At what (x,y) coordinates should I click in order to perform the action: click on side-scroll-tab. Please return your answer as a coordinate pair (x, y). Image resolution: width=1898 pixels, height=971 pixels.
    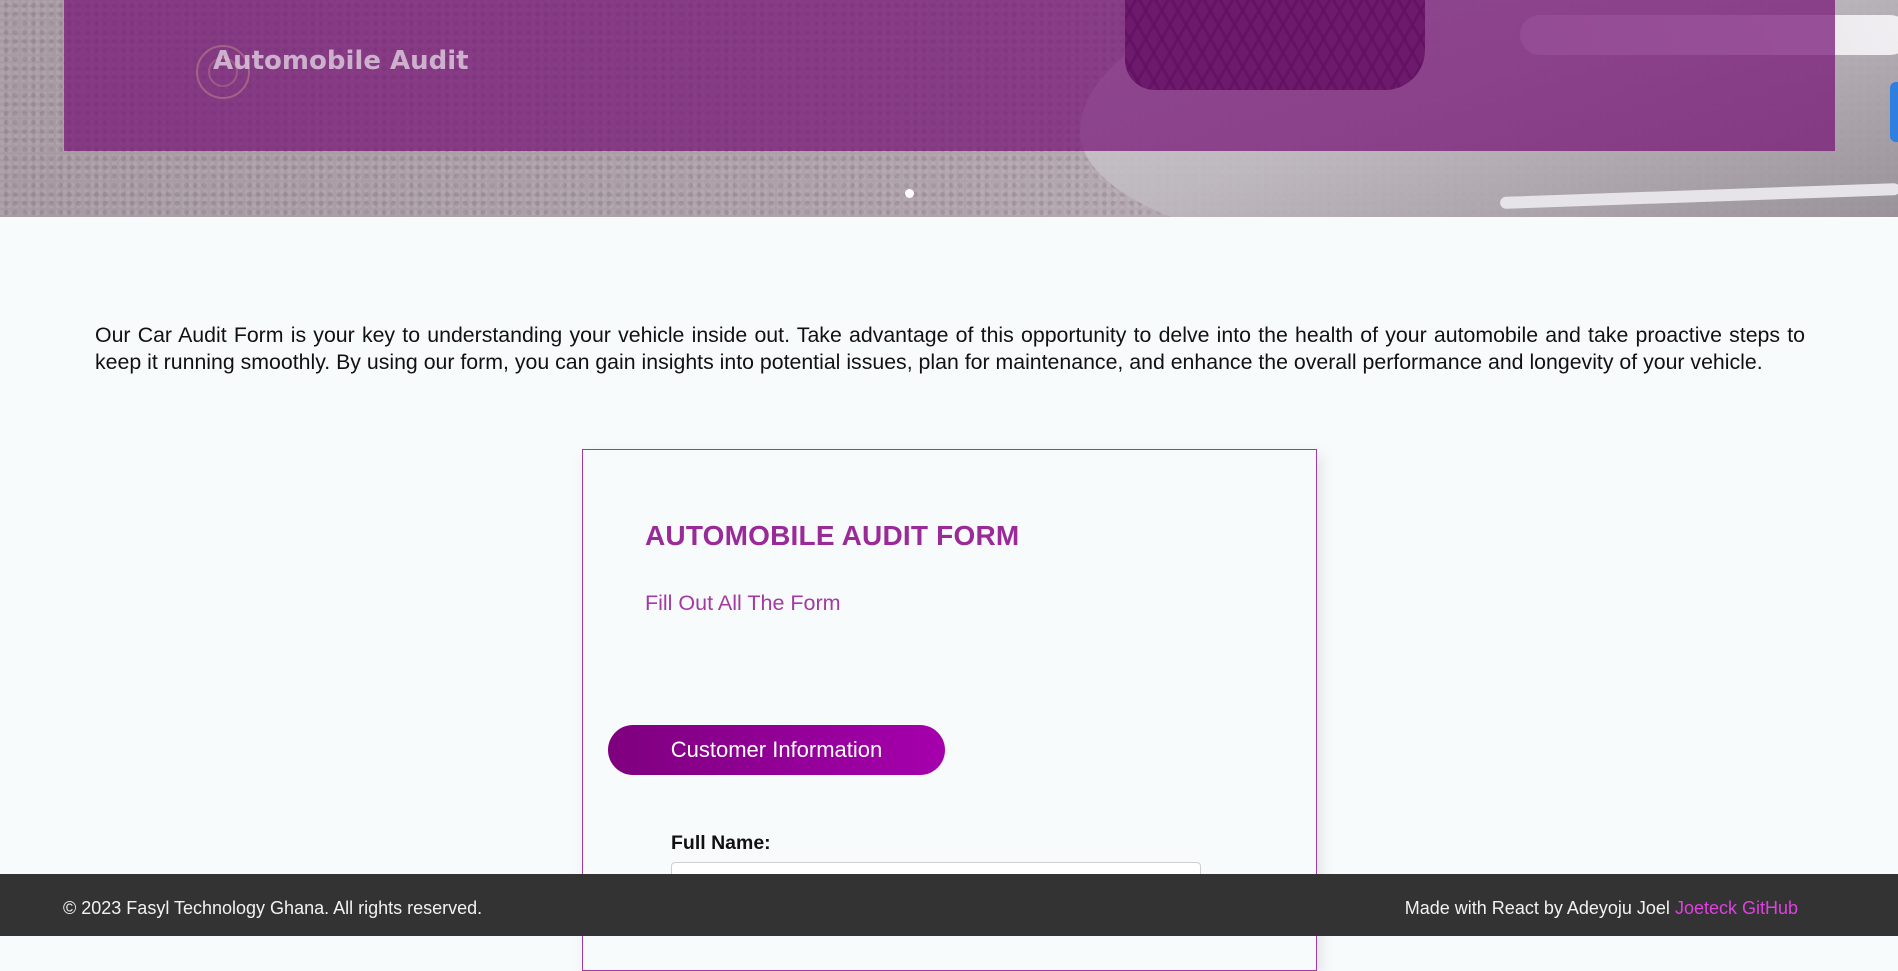
    Looking at the image, I should click on (1894, 112).